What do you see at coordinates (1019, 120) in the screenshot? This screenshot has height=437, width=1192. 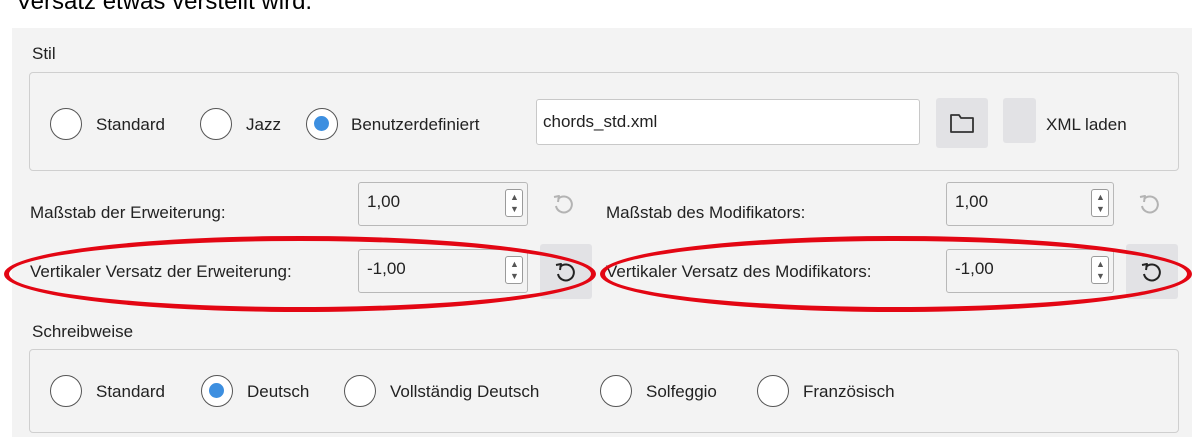 I see `xml-load-checkbox` at bounding box center [1019, 120].